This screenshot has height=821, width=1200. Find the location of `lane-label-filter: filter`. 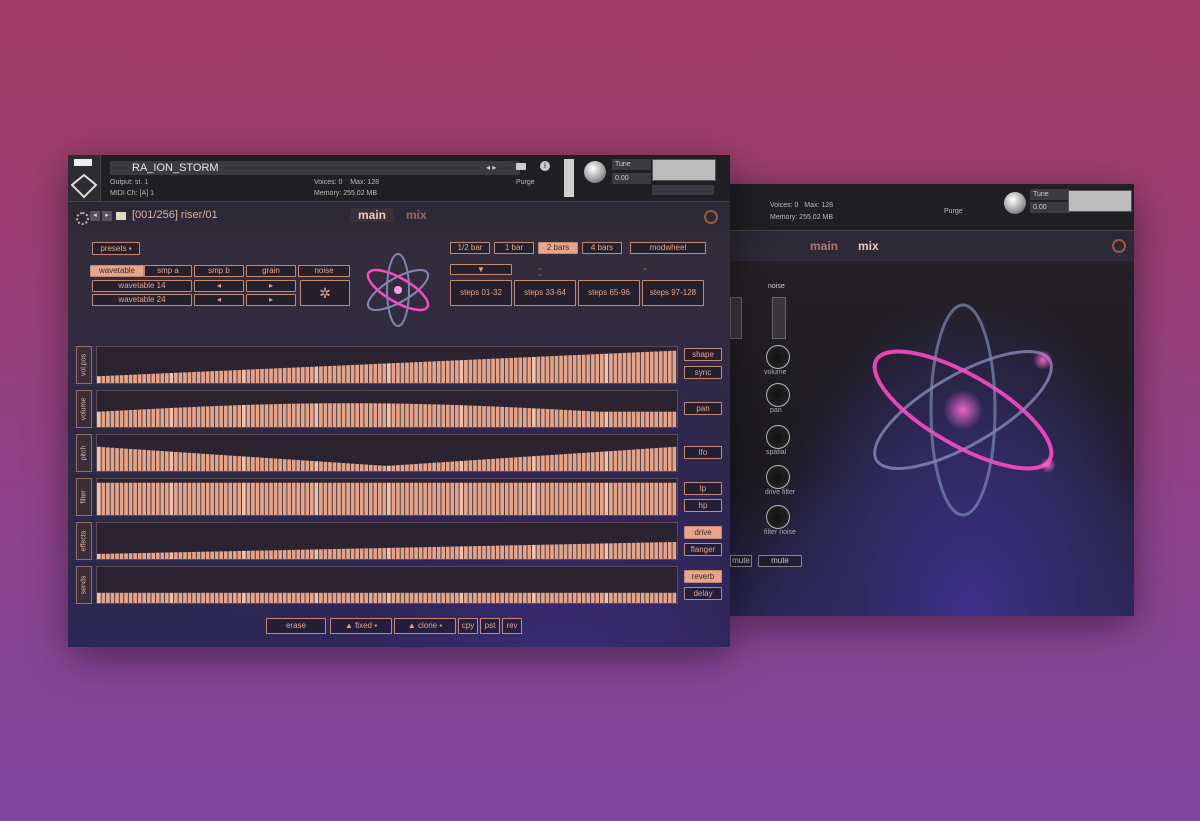

lane-label-filter: filter is located at coordinates (84, 497).